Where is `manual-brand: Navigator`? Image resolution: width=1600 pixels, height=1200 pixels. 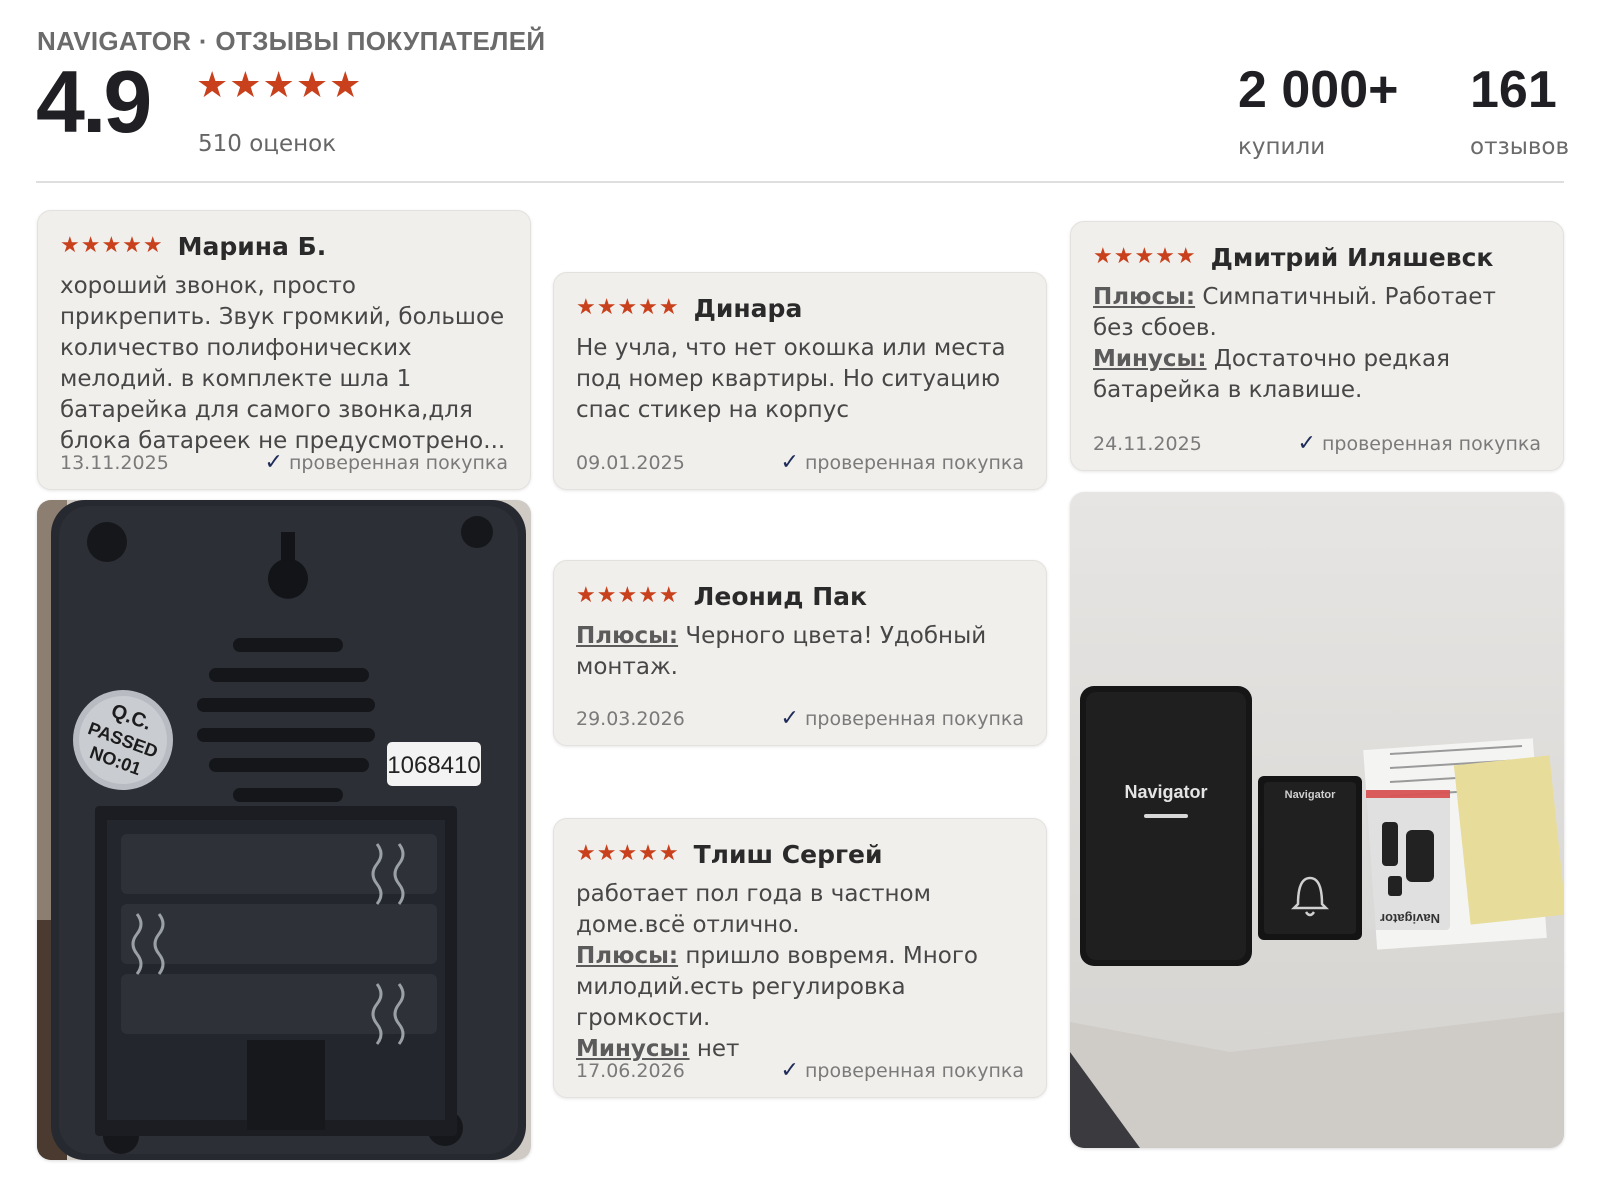
manual-brand: Navigator is located at coordinates (1410, 918).